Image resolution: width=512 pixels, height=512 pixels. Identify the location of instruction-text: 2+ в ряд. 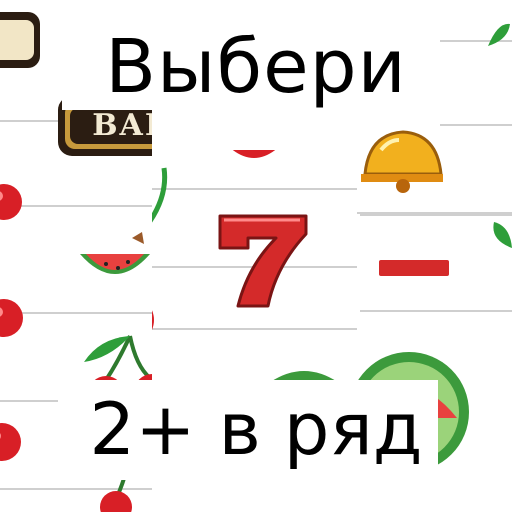
(256, 429).